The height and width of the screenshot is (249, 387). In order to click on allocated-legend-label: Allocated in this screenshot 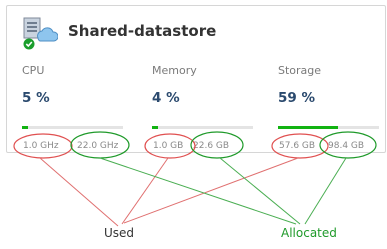, I will do `click(309, 233)`.